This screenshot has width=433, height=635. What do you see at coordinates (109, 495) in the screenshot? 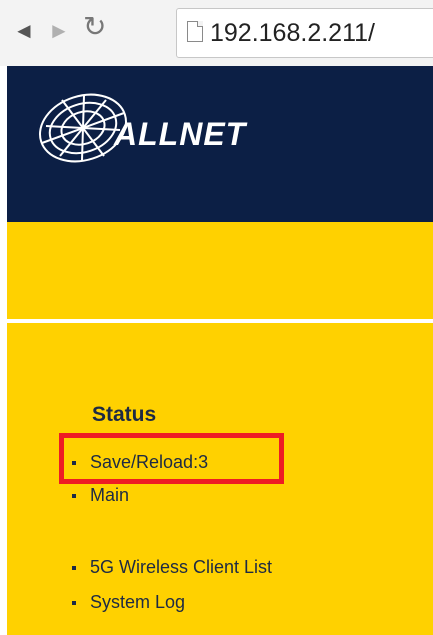
I see `menu-item-label: Main` at bounding box center [109, 495].